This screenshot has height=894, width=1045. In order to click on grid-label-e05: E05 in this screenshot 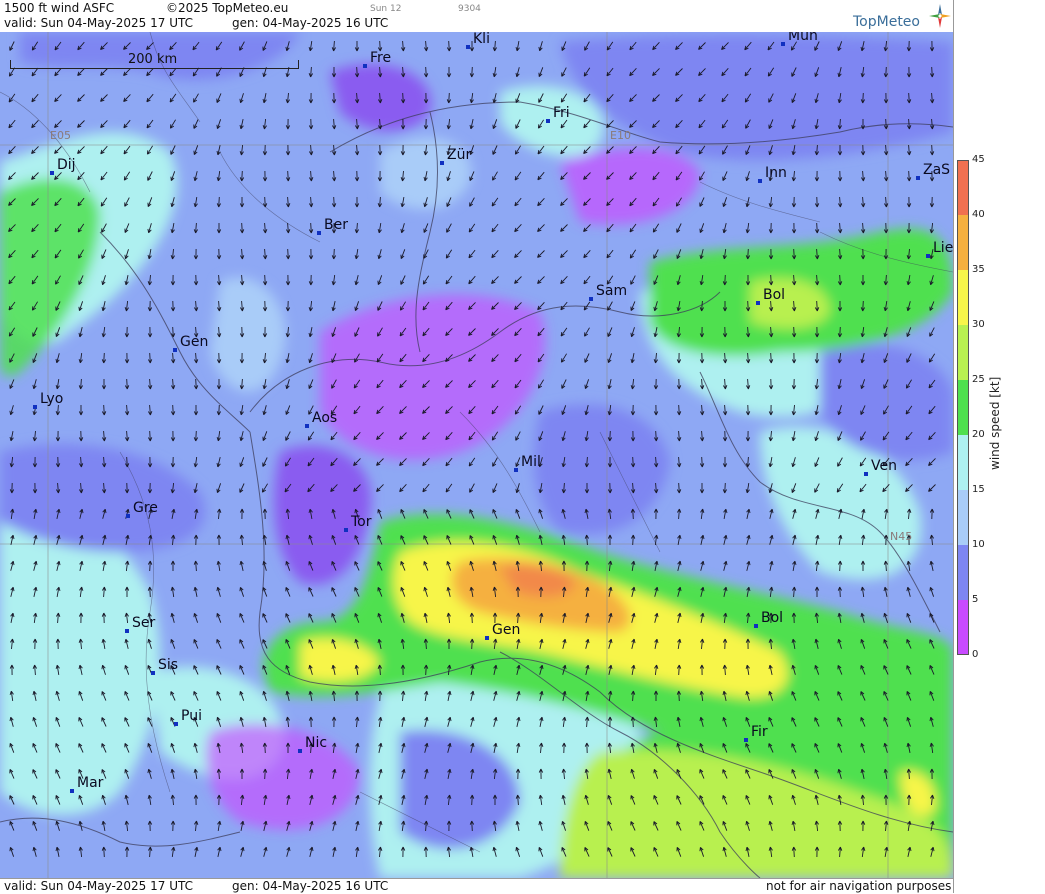, I will do `click(60, 135)`.